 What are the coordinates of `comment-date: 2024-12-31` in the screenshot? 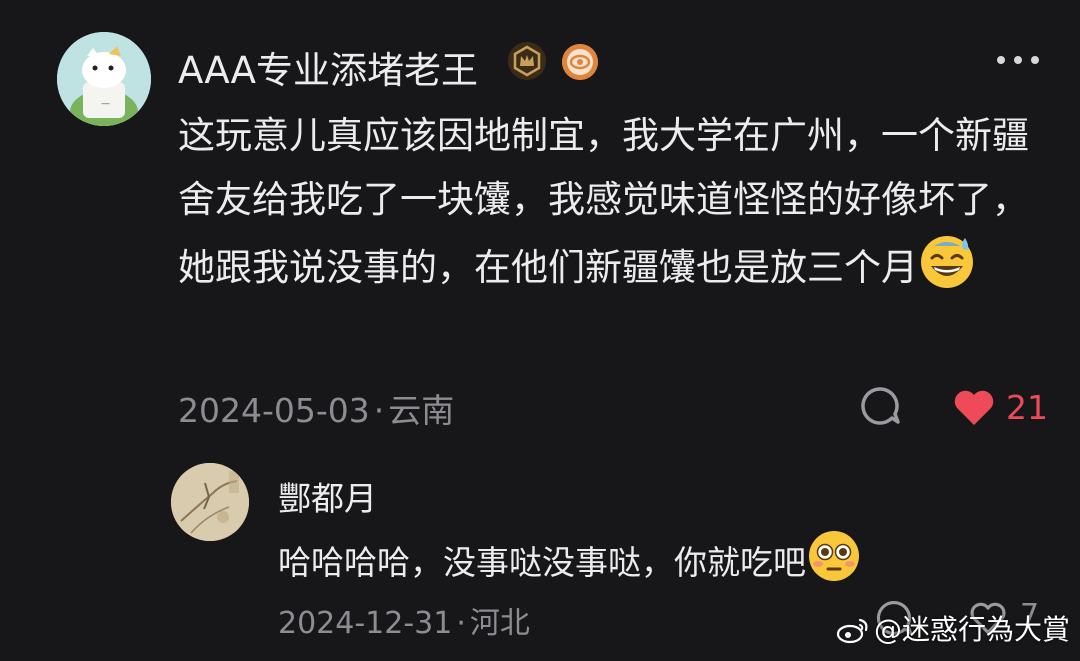 It's located at (365, 623).